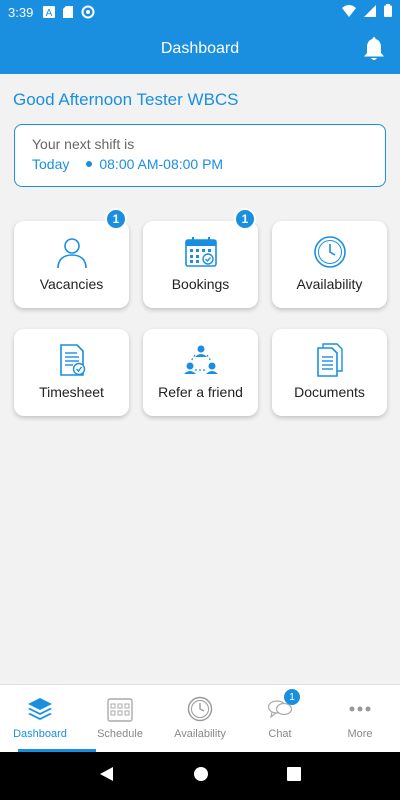 The height and width of the screenshot is (800, 400). I want to click on back-icon, so click(107, 776).